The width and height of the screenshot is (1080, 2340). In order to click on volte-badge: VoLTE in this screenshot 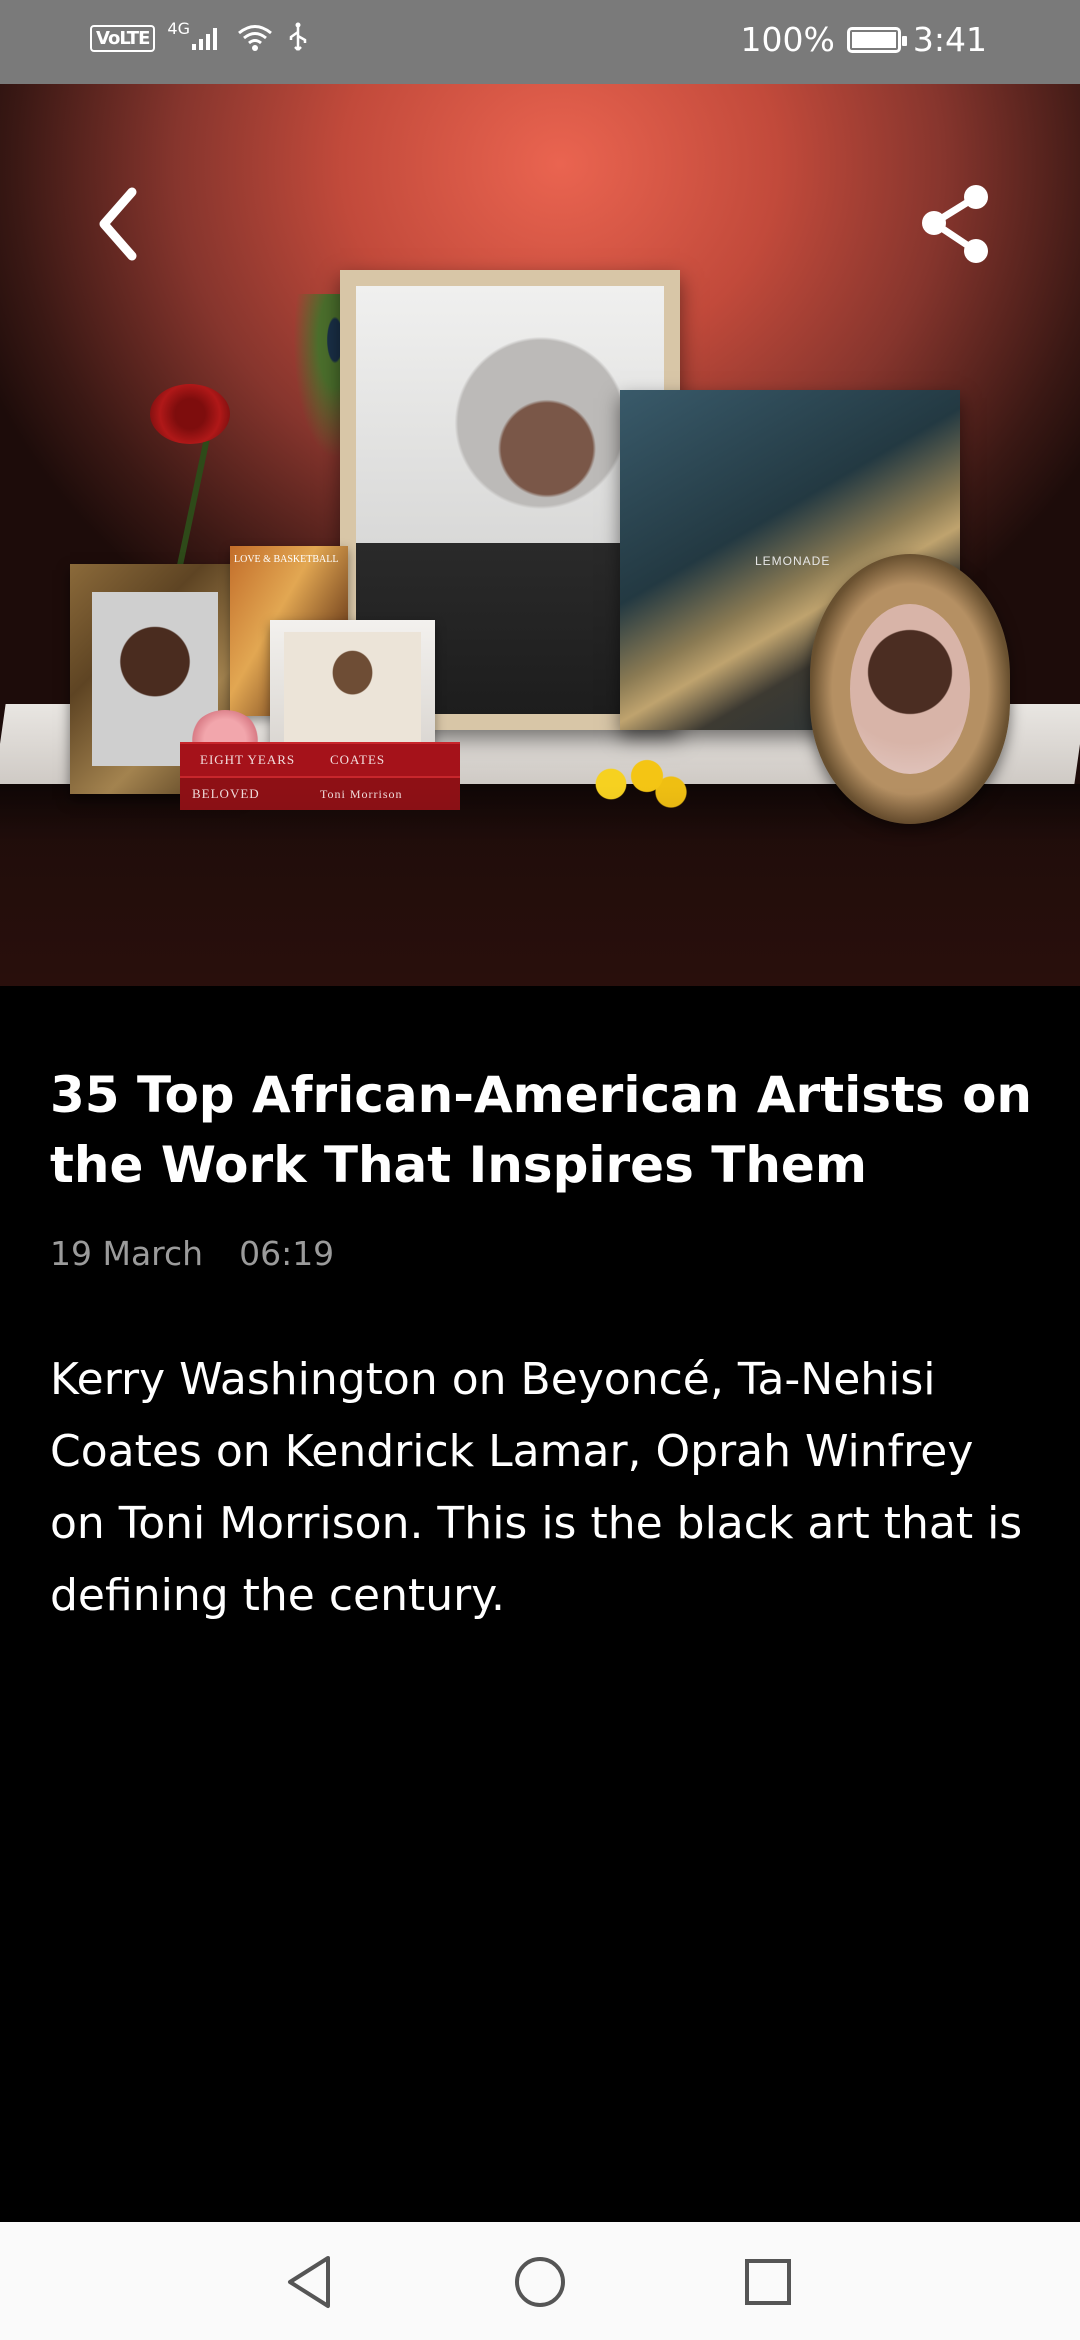, I will do `click(123, 38)`.